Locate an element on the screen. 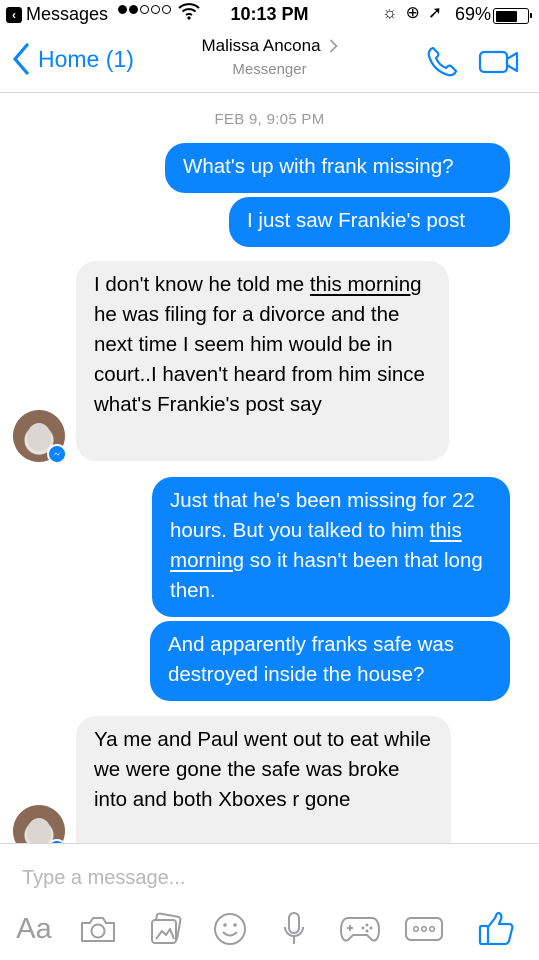  text-format-label: Aa is located at coordinates (34, 928).